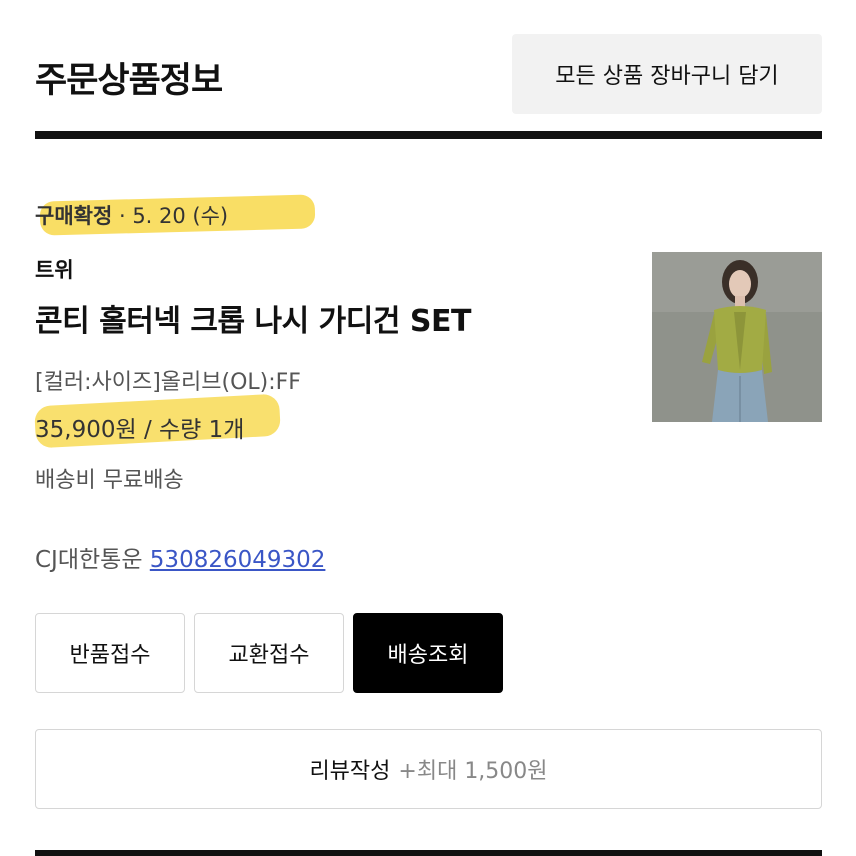 The height and width of the screenshot is (856, 856). Describe the element at coordinates (54, 269) in the screenshot. I see `brand-name: 트위` at that location.